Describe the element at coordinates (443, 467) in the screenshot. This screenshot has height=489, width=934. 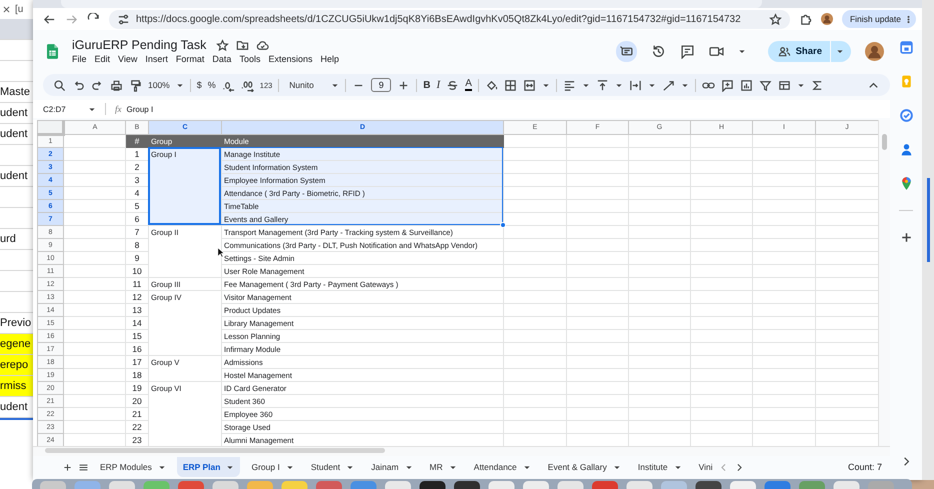
I see `sheet-tab: MR` at that location.